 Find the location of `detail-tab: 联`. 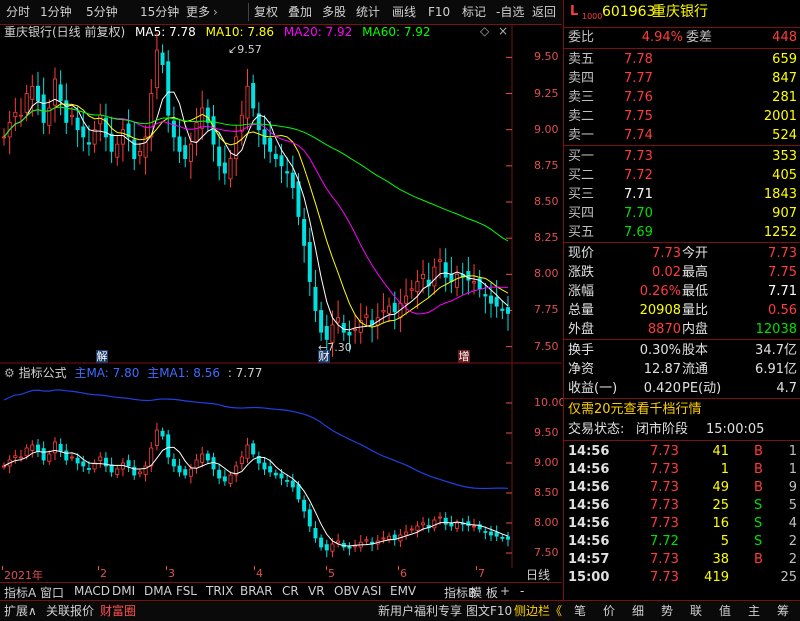

detail-tab: 联 is located at coordinates (696, 611).